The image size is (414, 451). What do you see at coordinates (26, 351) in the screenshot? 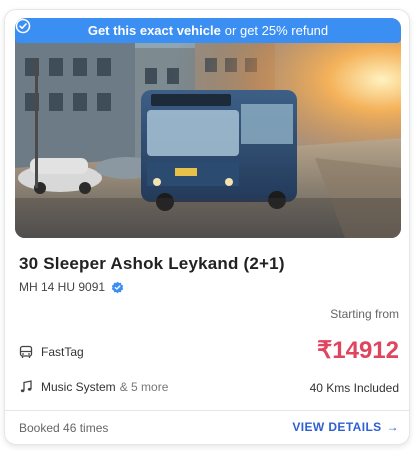
I see `bus-icon` at bounding box center [26, 351].